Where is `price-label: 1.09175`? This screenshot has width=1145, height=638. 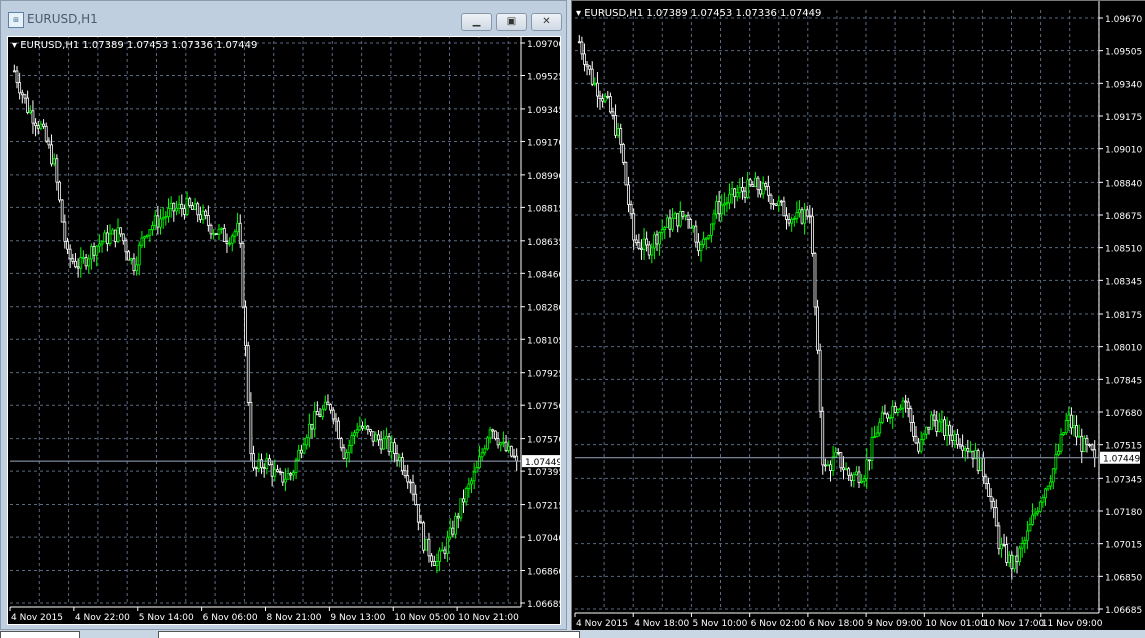
price-label: 1.09175 is located at coordinates (1123, 118).